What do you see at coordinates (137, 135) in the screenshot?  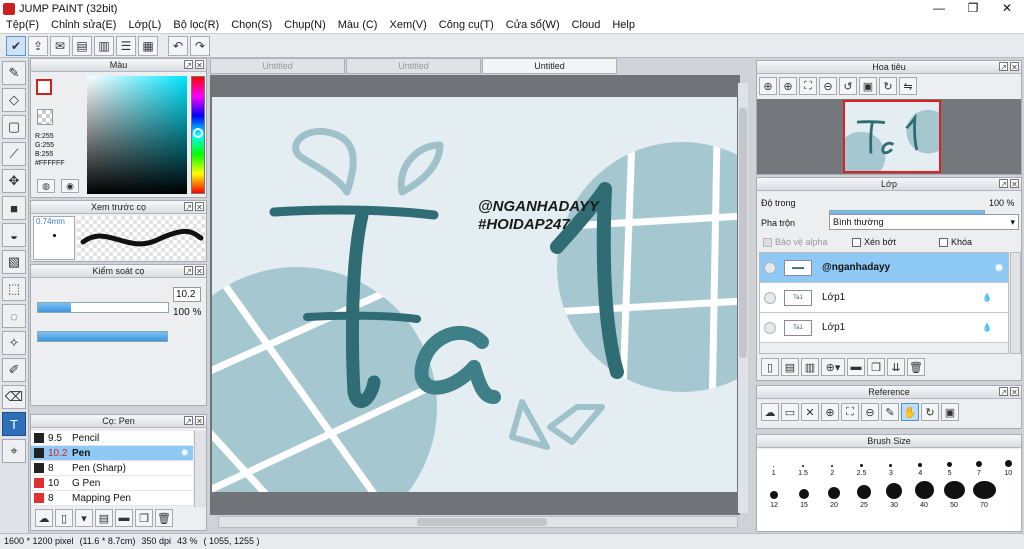 I see `saturation-value-picker` at bounding box center [137, 135].